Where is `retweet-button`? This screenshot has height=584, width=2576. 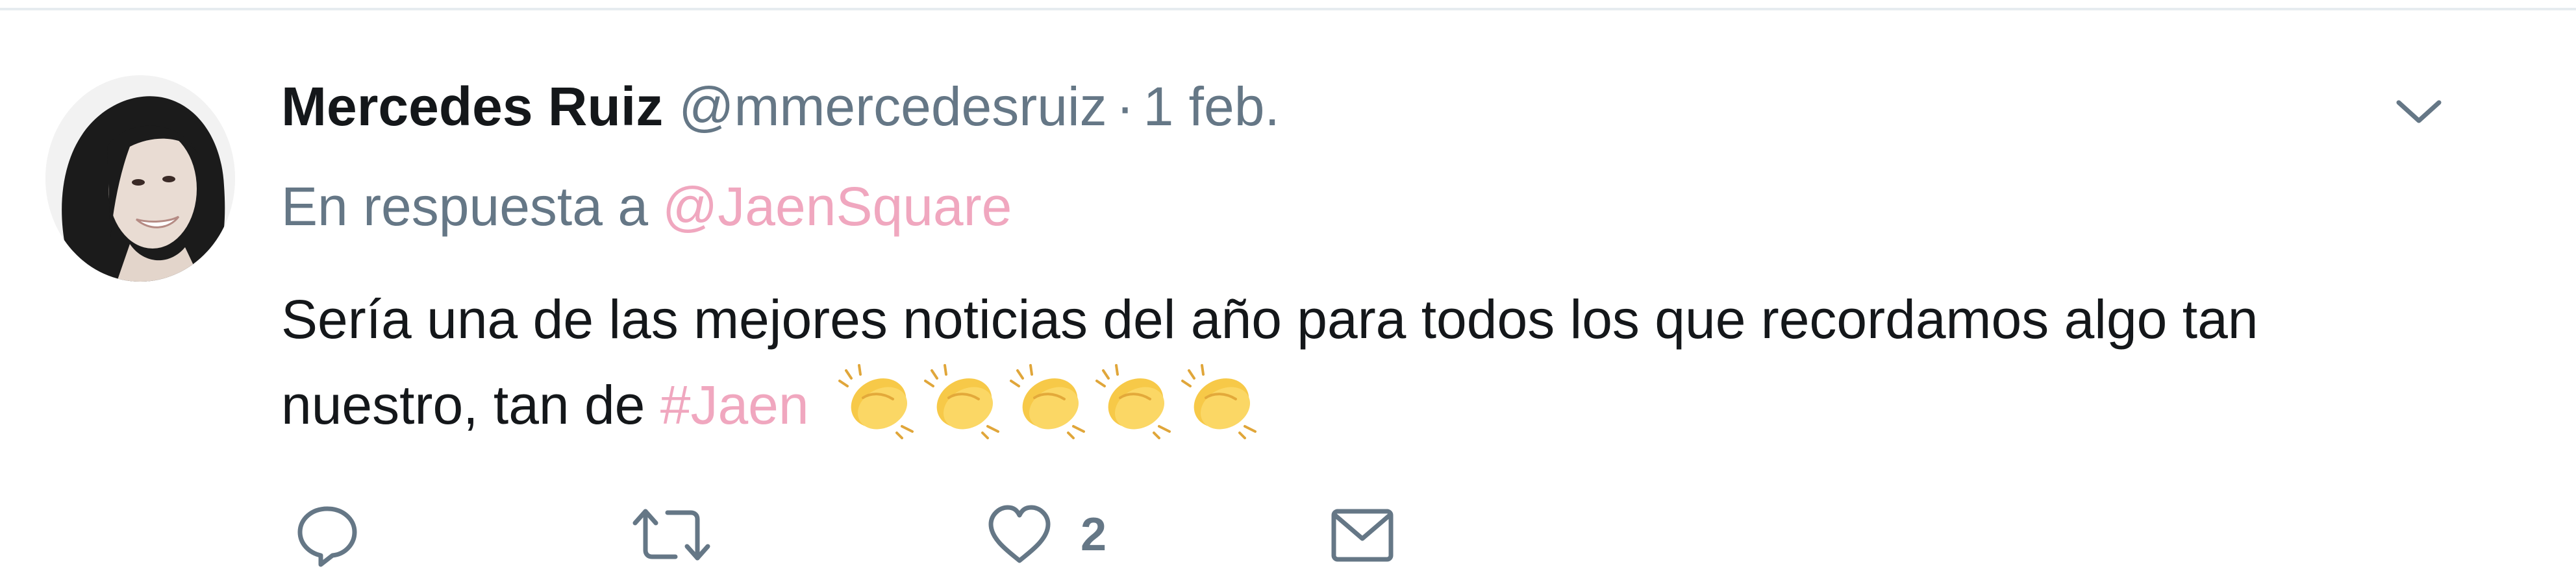
retweet-button is located at coordinates (671, 535).